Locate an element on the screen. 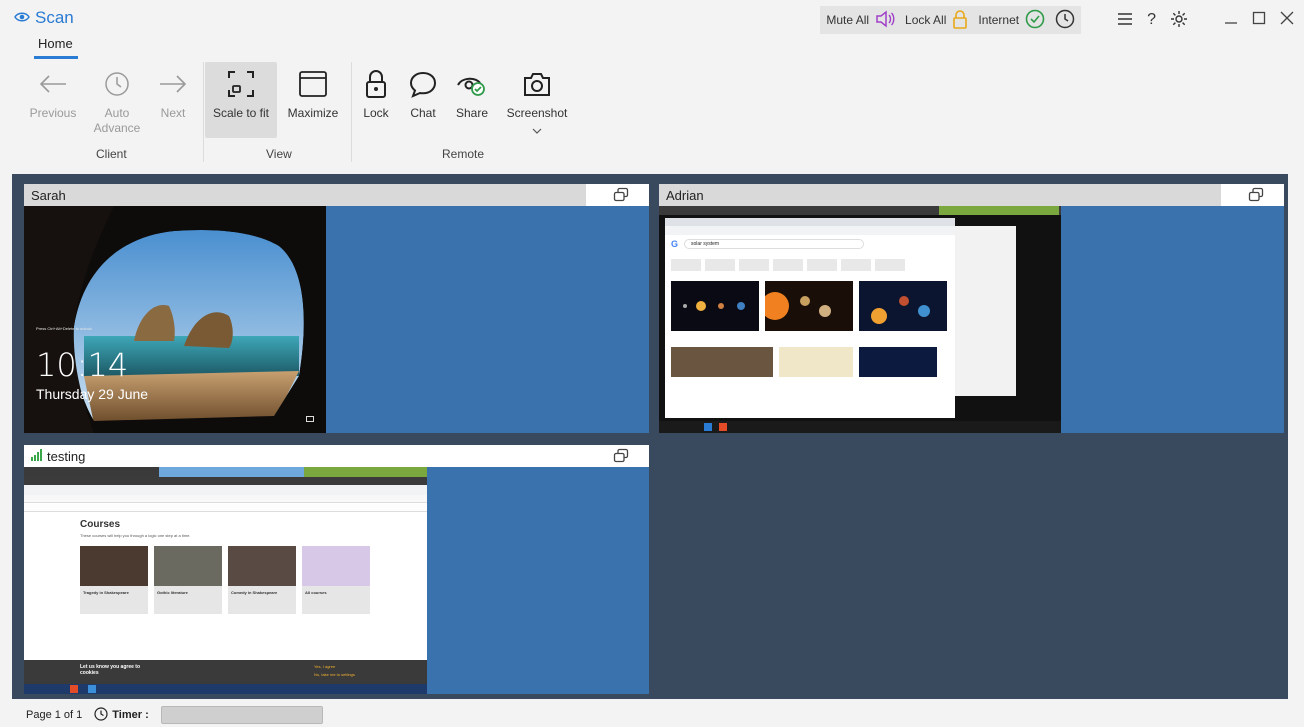 The image size is (1304, 727). mute-all-label: Mute All is located at coordinates (848, 20).